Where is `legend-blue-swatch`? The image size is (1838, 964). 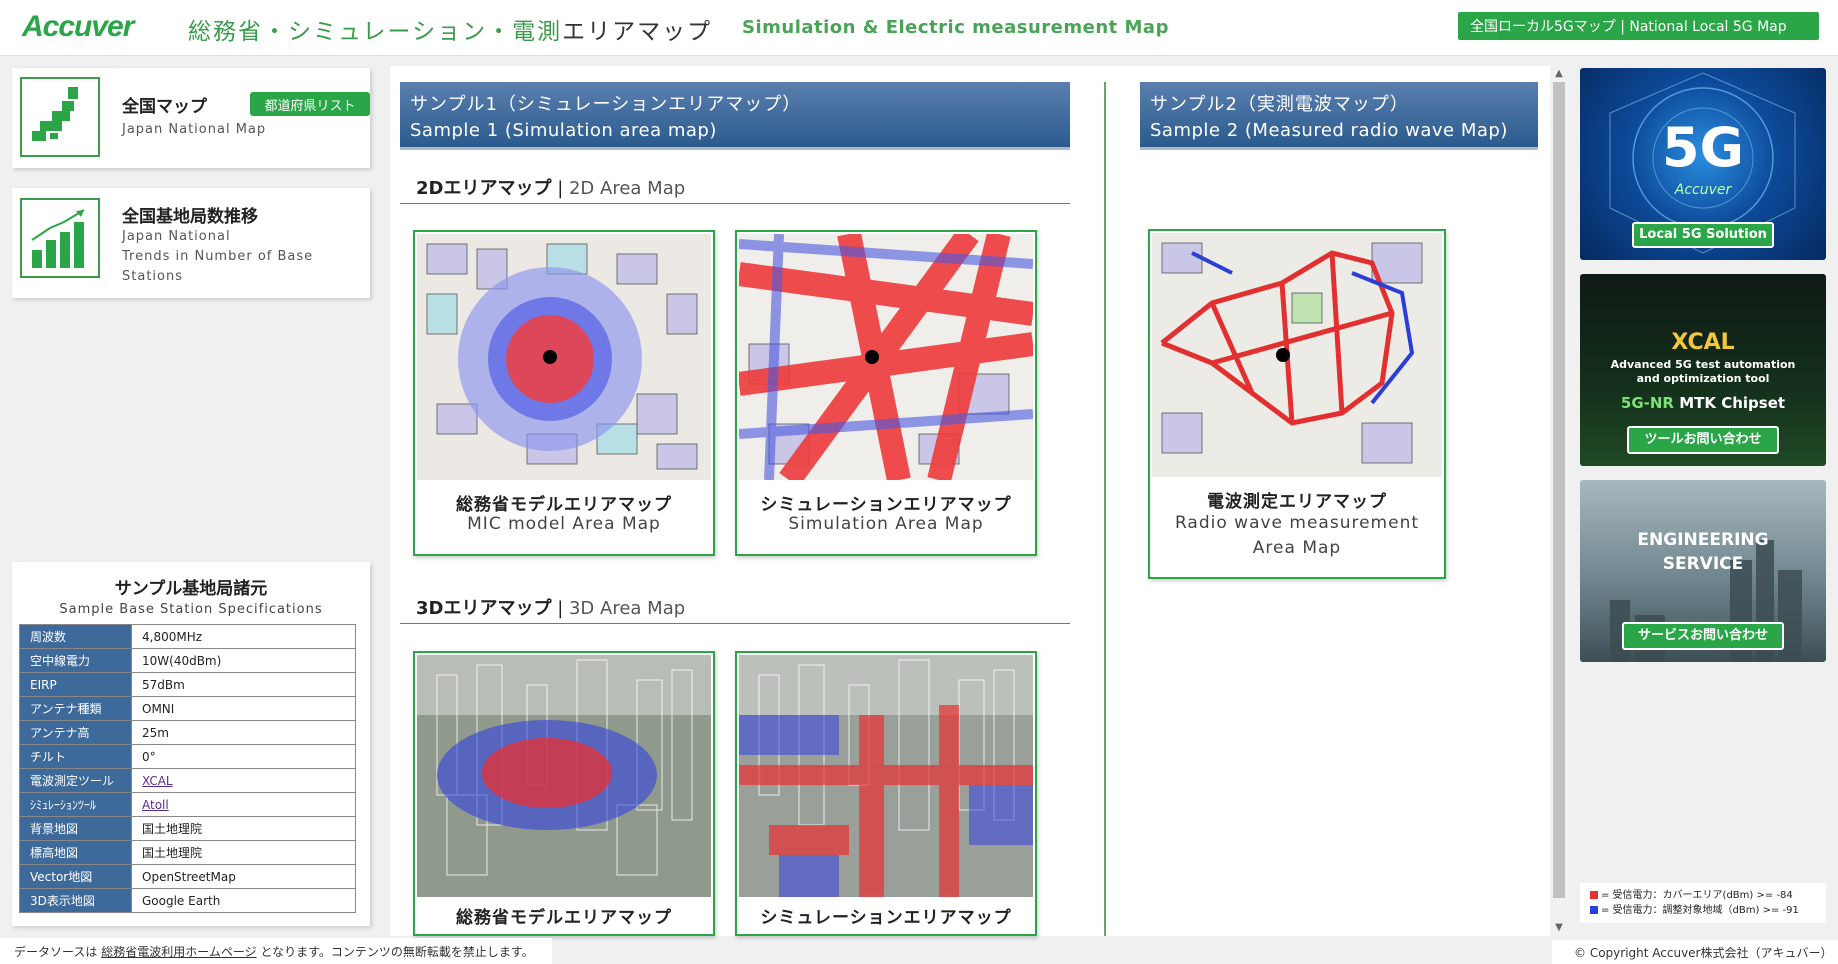
legend-blue-swatch is located at coordinates (1594, 910).